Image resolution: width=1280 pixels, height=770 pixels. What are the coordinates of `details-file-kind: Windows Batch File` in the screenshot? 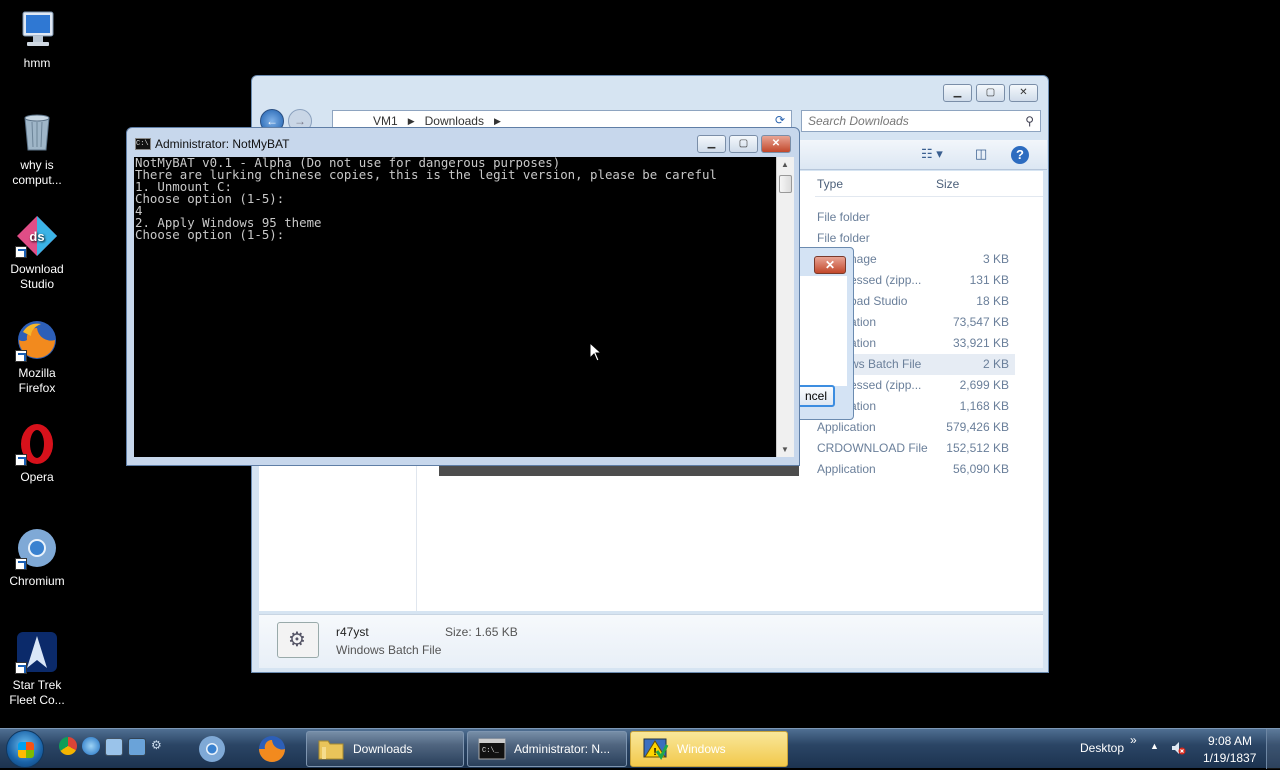 It's located at (389, 650).